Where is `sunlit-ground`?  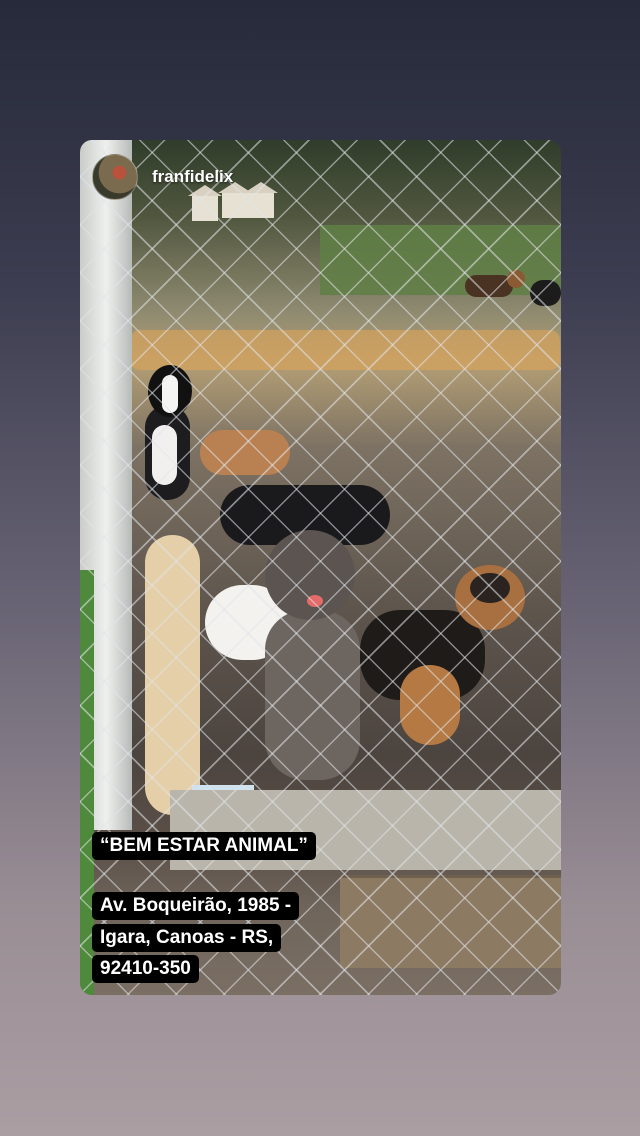 sunlit-ground is located at coordinates (345, 350).